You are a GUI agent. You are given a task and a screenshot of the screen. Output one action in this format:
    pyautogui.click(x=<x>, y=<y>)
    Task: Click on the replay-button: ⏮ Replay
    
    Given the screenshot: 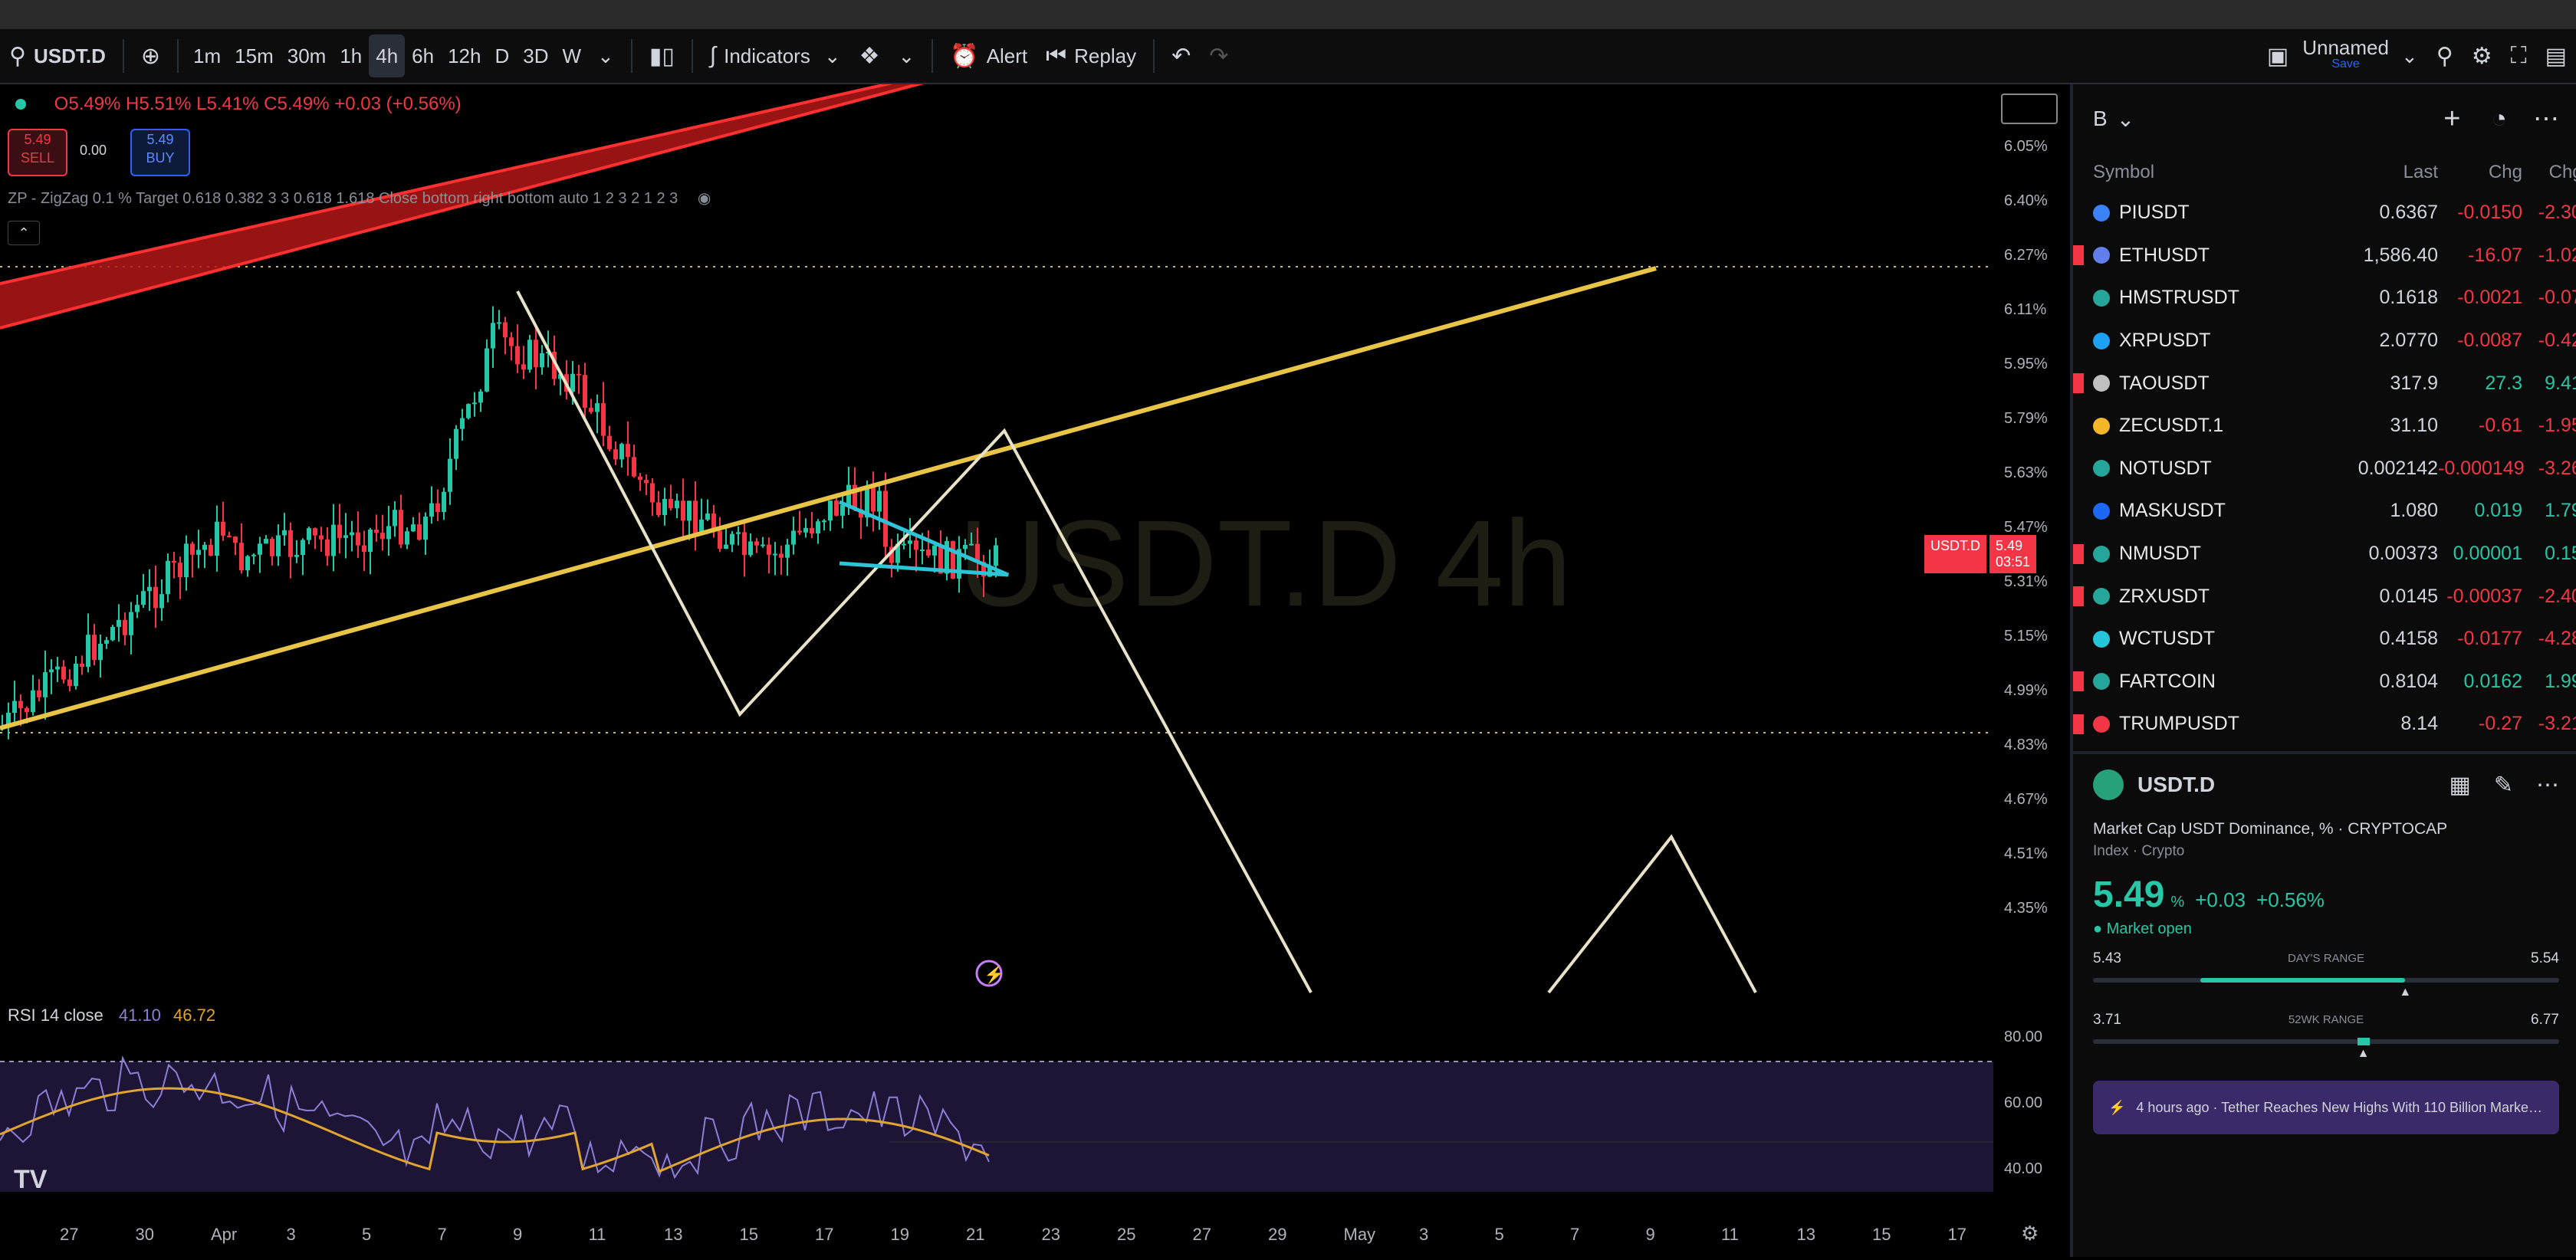 What is the action you would take?
    pyautogui.click(x=1091, y=55)
    